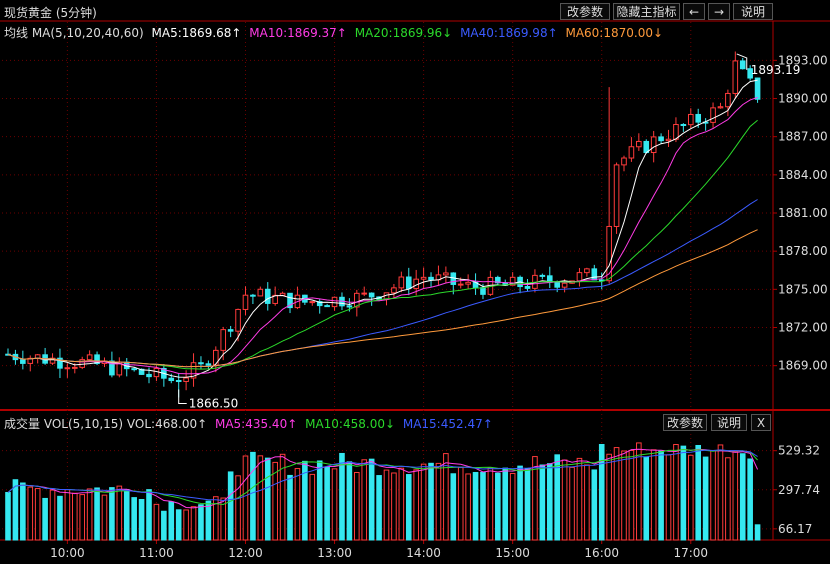 This screenshot has width=830, height=564. Describe the element at coordinates (803, 251) in the screenshot. I see `price-tick-label: 1878.00` at that location.